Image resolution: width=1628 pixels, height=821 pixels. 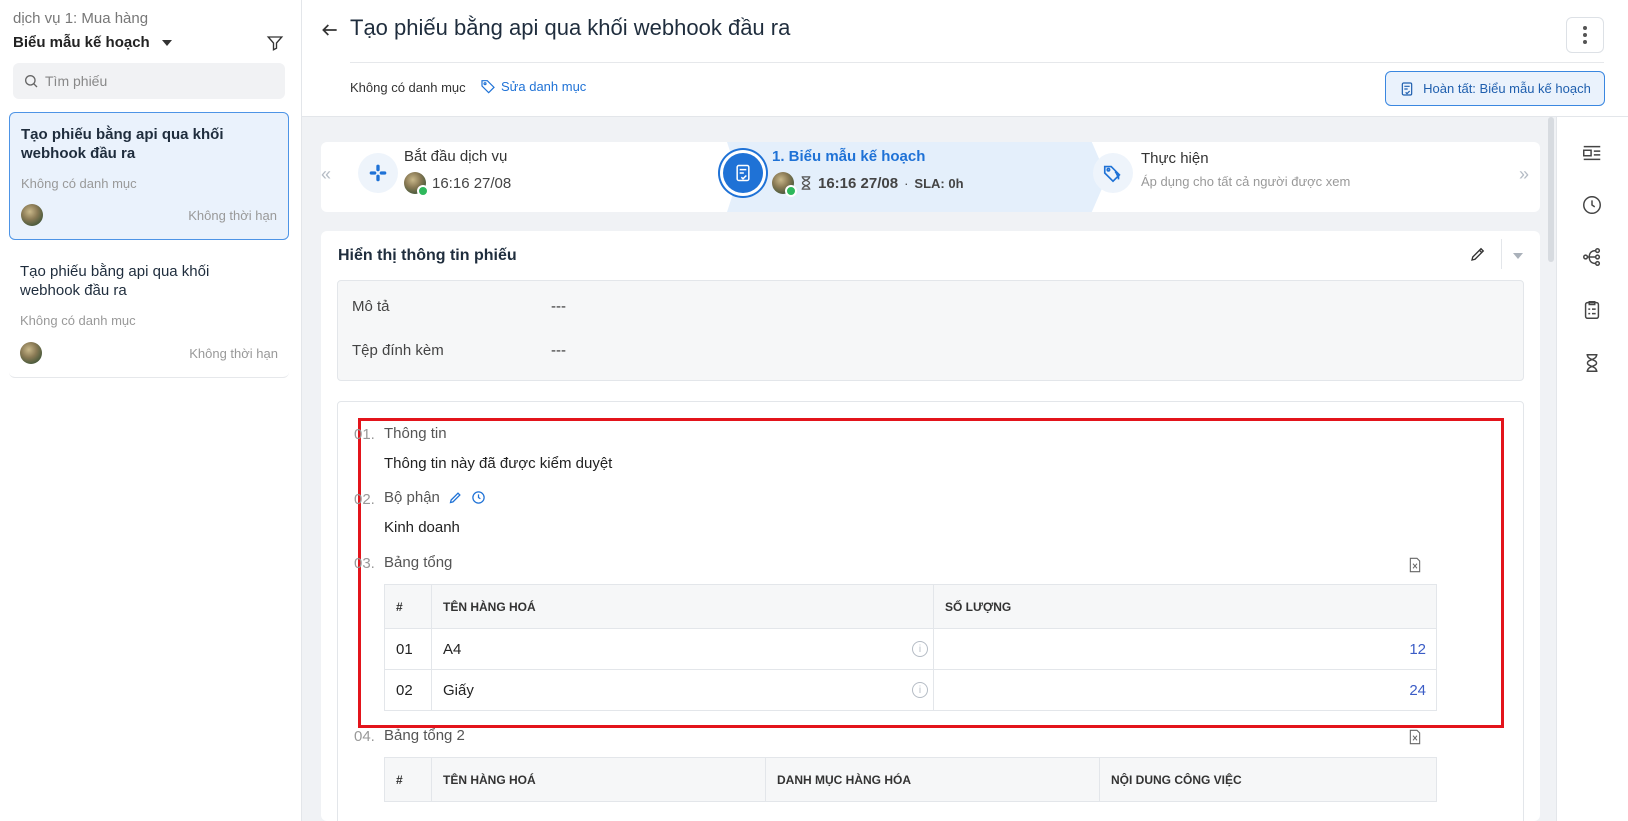 What do you see at coordinates (1185, 649) in the screenshot?
I see `quantity-cell: 12` at bounding box center [1185, 649].